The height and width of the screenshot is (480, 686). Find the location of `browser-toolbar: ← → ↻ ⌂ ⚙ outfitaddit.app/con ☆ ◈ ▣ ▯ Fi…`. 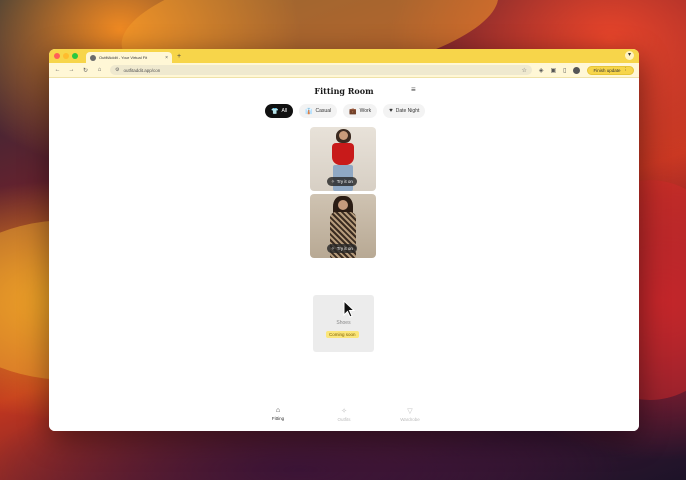

browser-toolbar: ← → ↻ ⌂ ⚙ outfitaddit.app/con ☆ ◈ ▣ ▯ Fi… is located at coordinates (344, 70).